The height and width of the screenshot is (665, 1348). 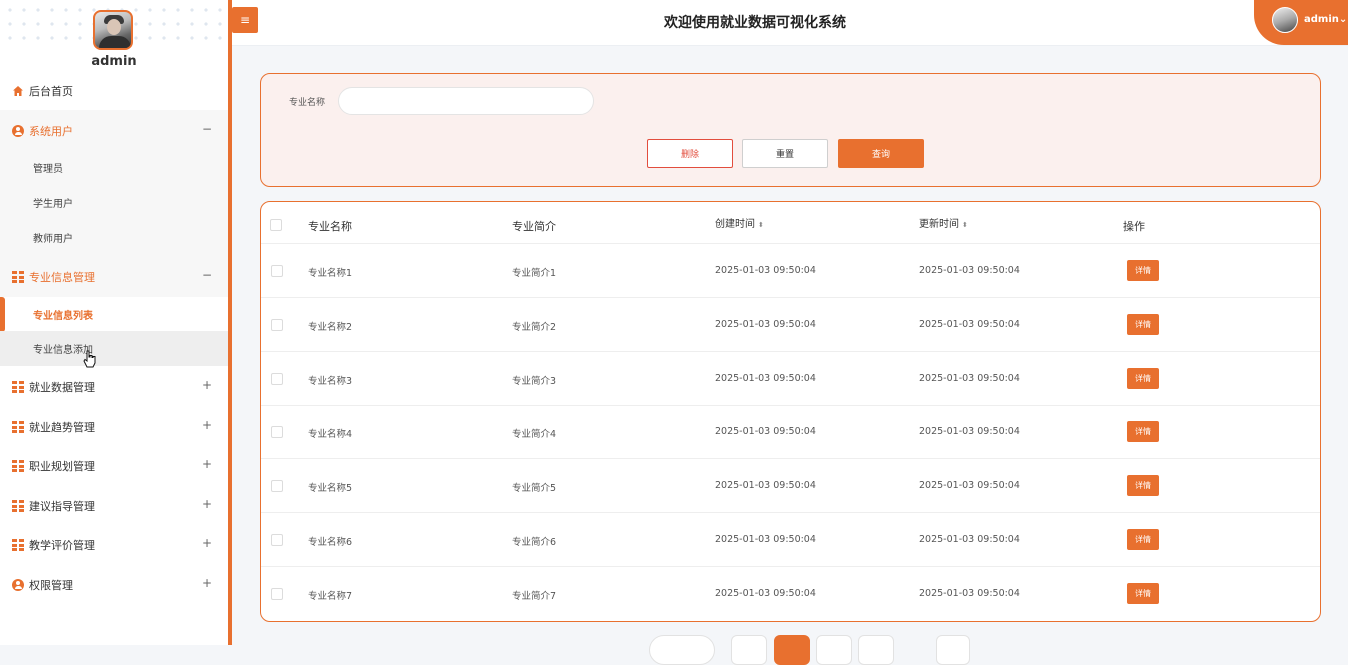 I want to click on sidebar-item-system-users: 系统用户 −, so click(x=114, y=131).